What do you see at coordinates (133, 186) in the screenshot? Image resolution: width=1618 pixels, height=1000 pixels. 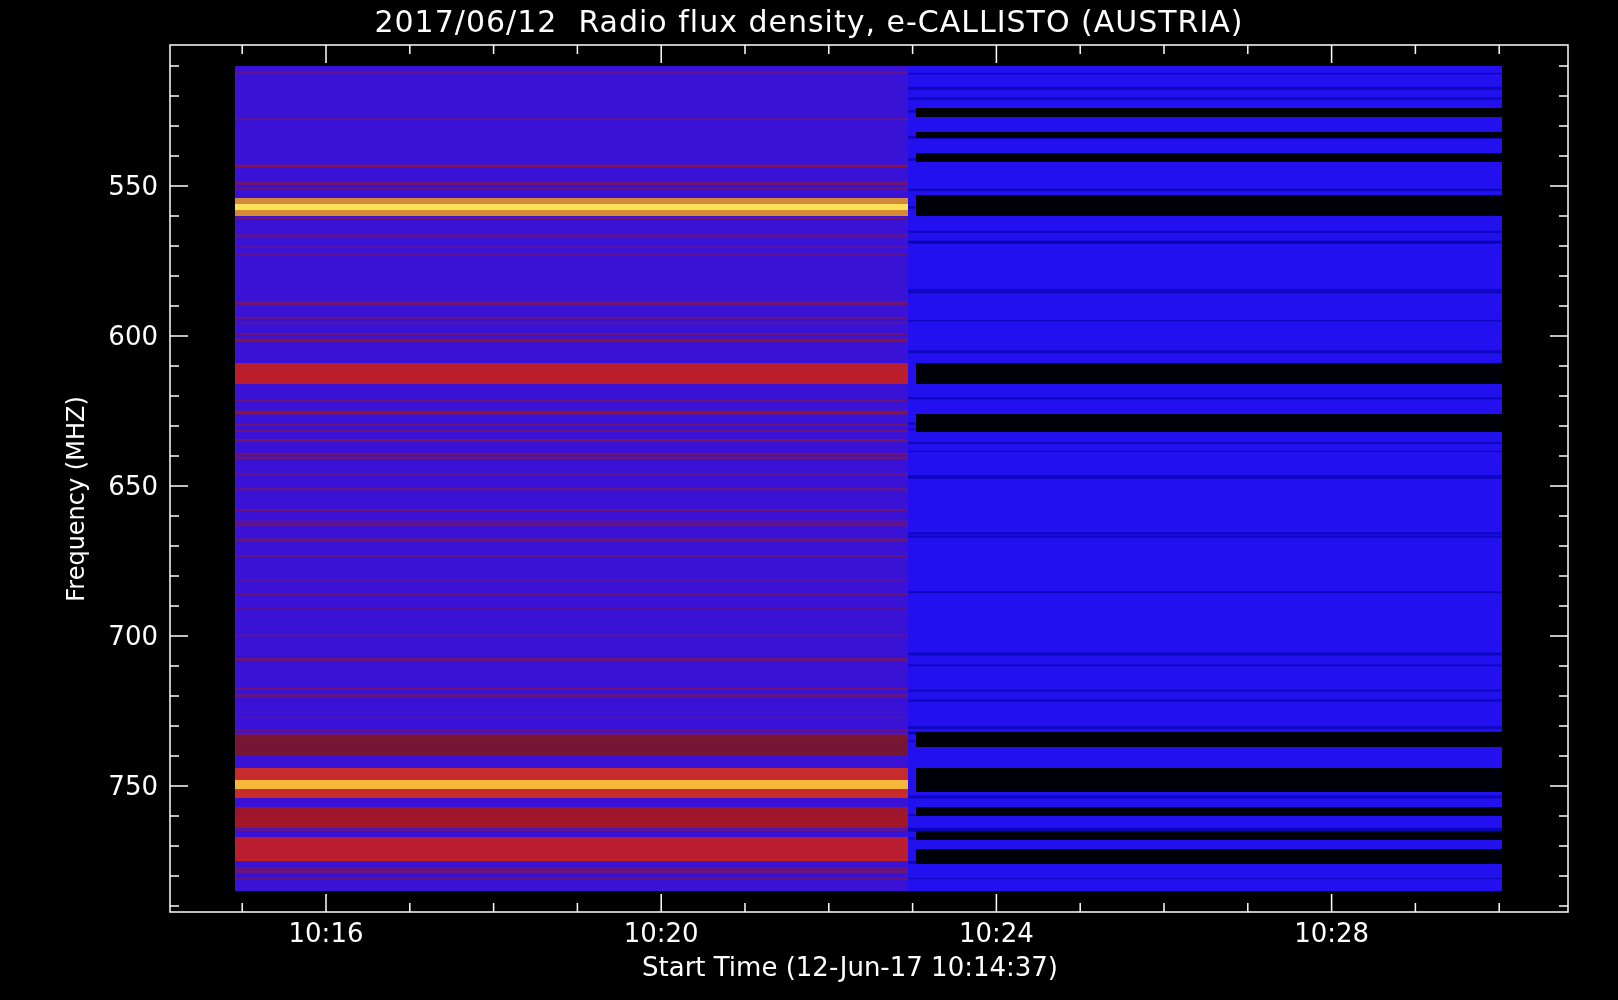 I see `tick-label: 550` at bounding box center [133, 186].